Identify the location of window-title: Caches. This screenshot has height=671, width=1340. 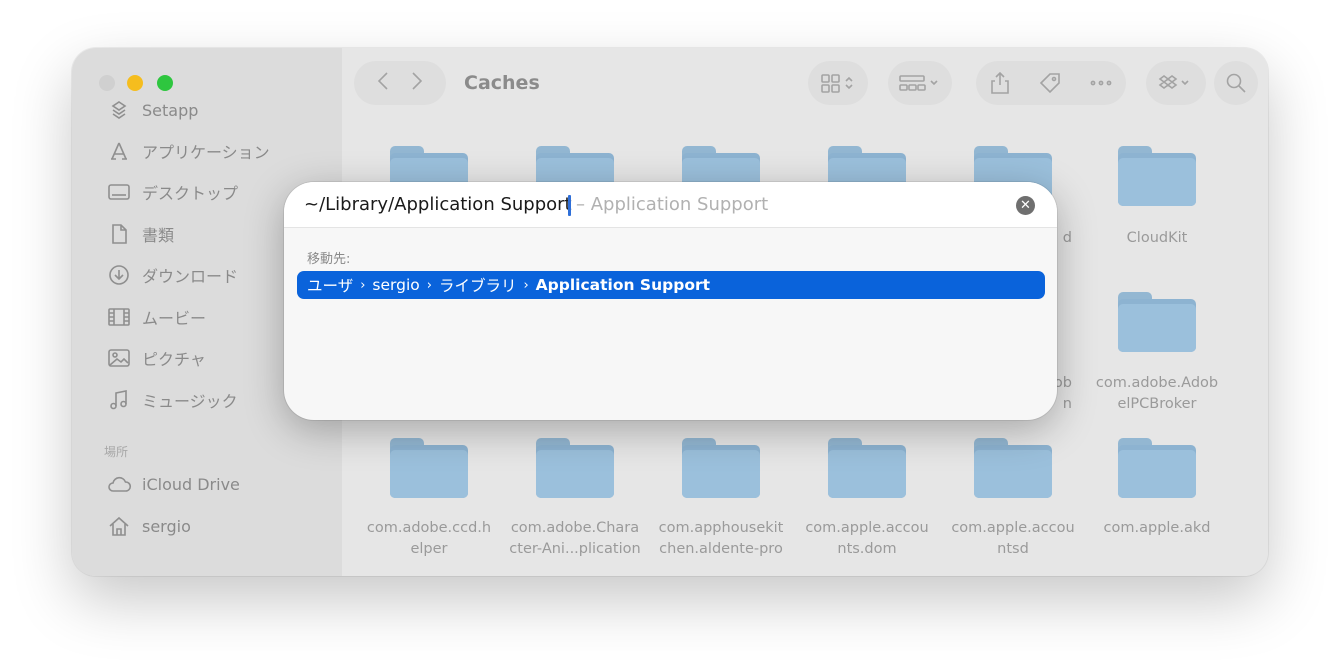
(502, 83).